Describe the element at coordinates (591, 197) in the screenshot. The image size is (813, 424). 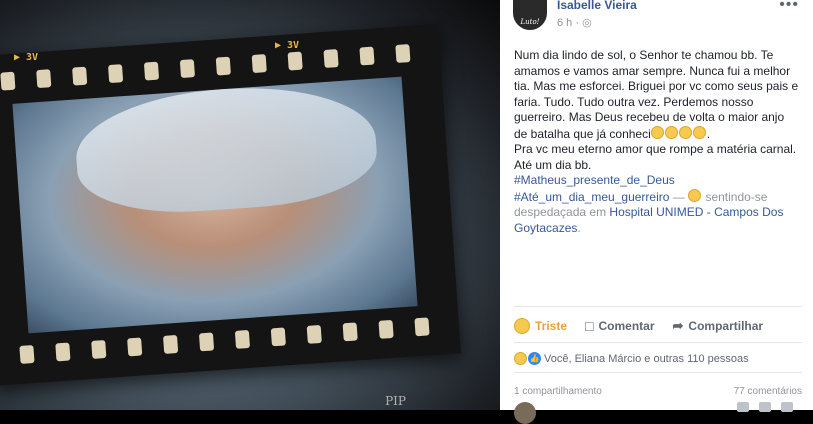
I see `hashtag-link: #Até_um_dia_meu_guerreiro` at that location.